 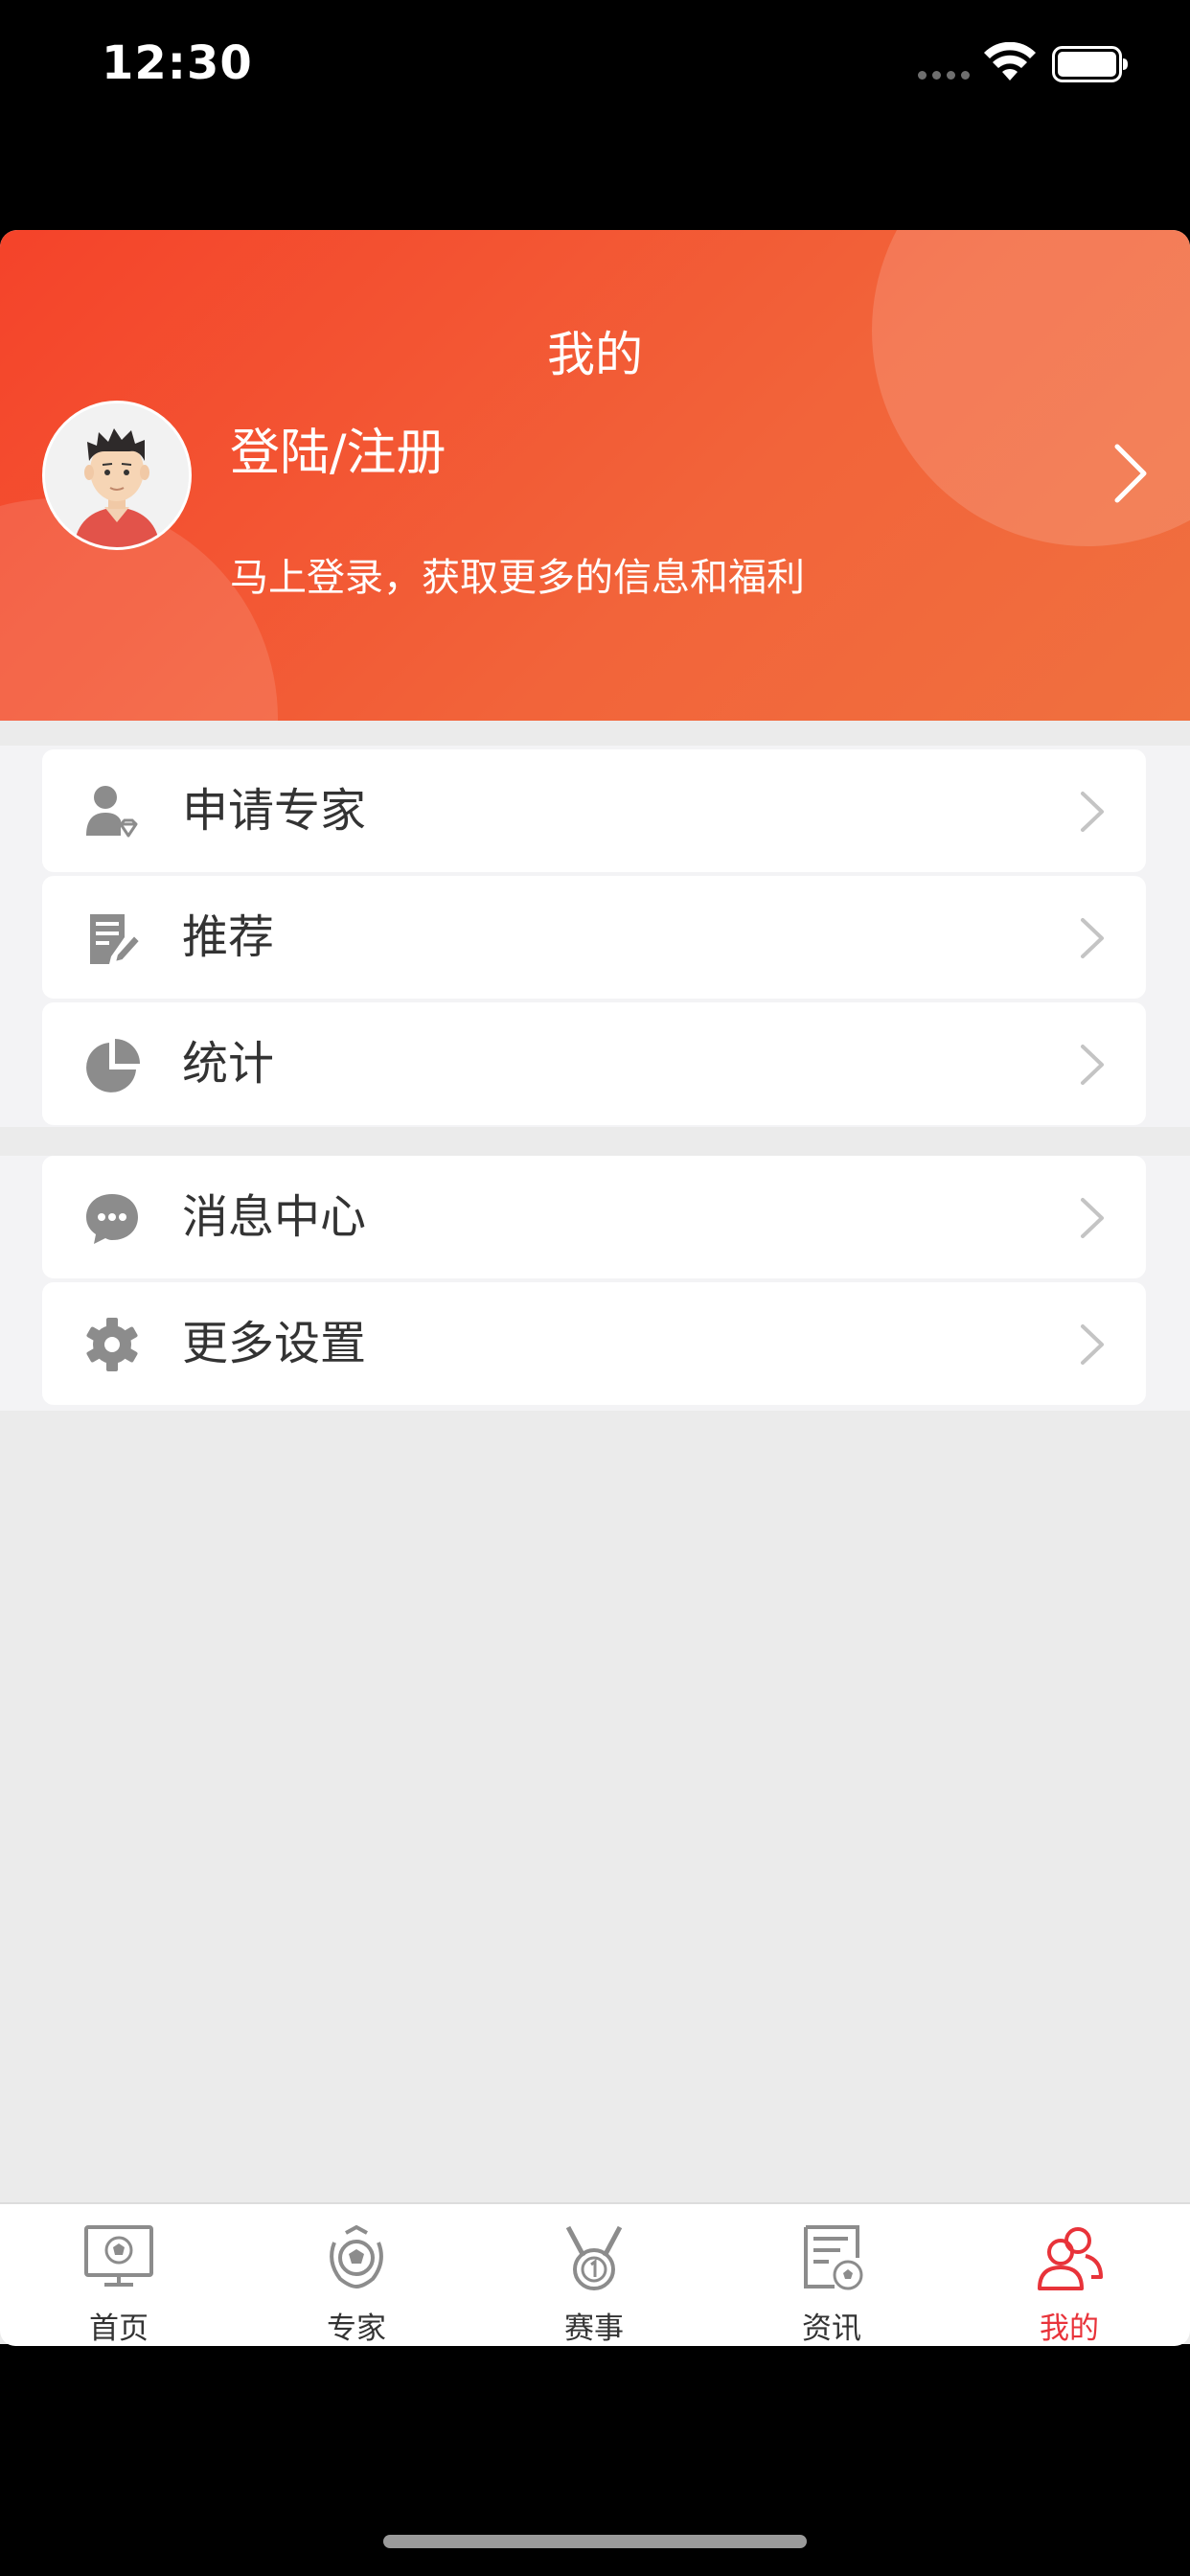 I want to click on menu-item-label: 推荐, so click(x=229, y=937).